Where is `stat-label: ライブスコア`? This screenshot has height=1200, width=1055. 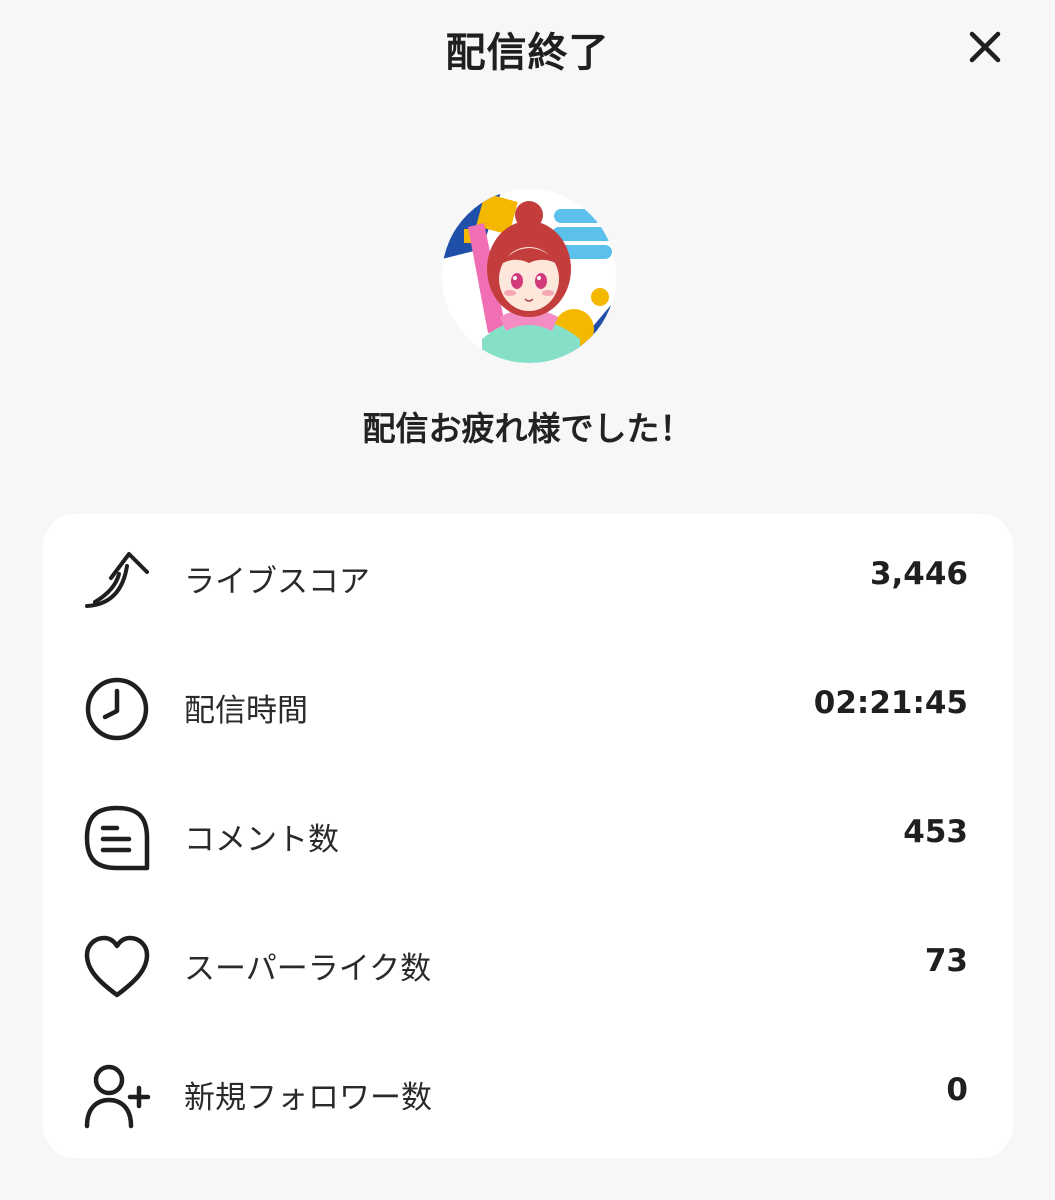
stat-label: ライブスコア is located at coordinates (277, 582).